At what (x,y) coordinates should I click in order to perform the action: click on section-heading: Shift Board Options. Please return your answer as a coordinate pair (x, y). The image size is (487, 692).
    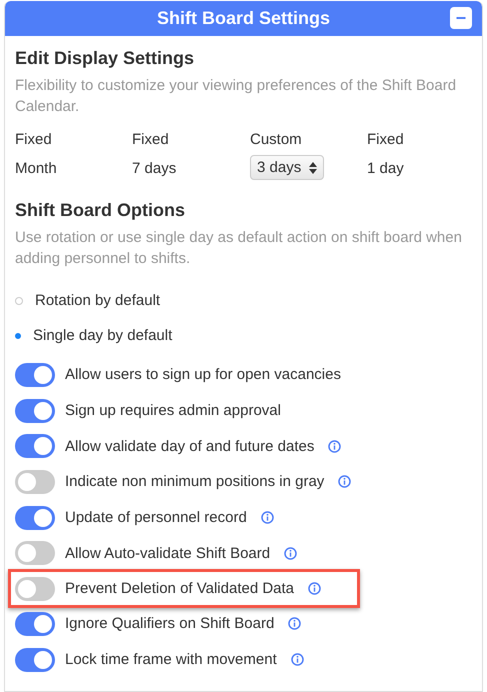
    Looking at the image, I should click on (100, 210).